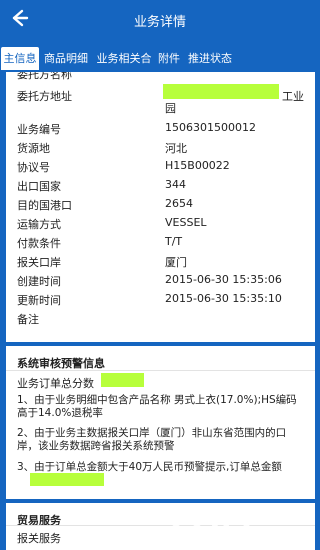 The height and width of the screenshot is (550, 320). What do you see at coordinates (223, 279) in the screenshot?
I see `field-value: 2015-06-30 15:35:06` at bounding box center [223, 279].